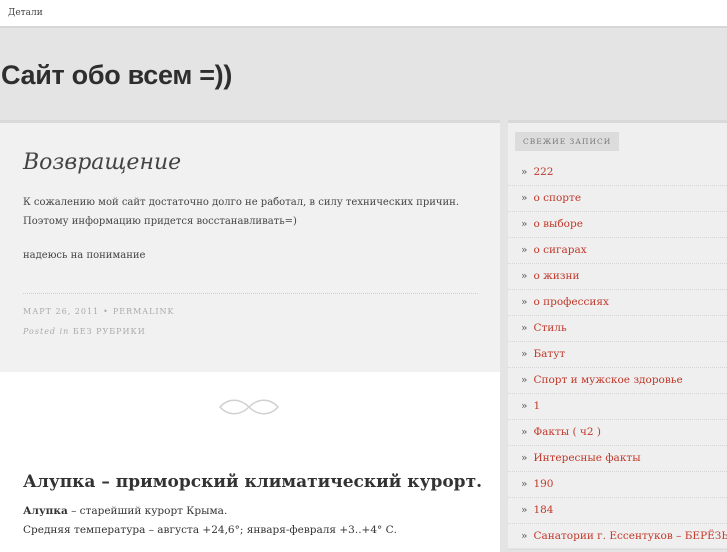  I want to click on recent-post-link: 222, so click(543, 172).